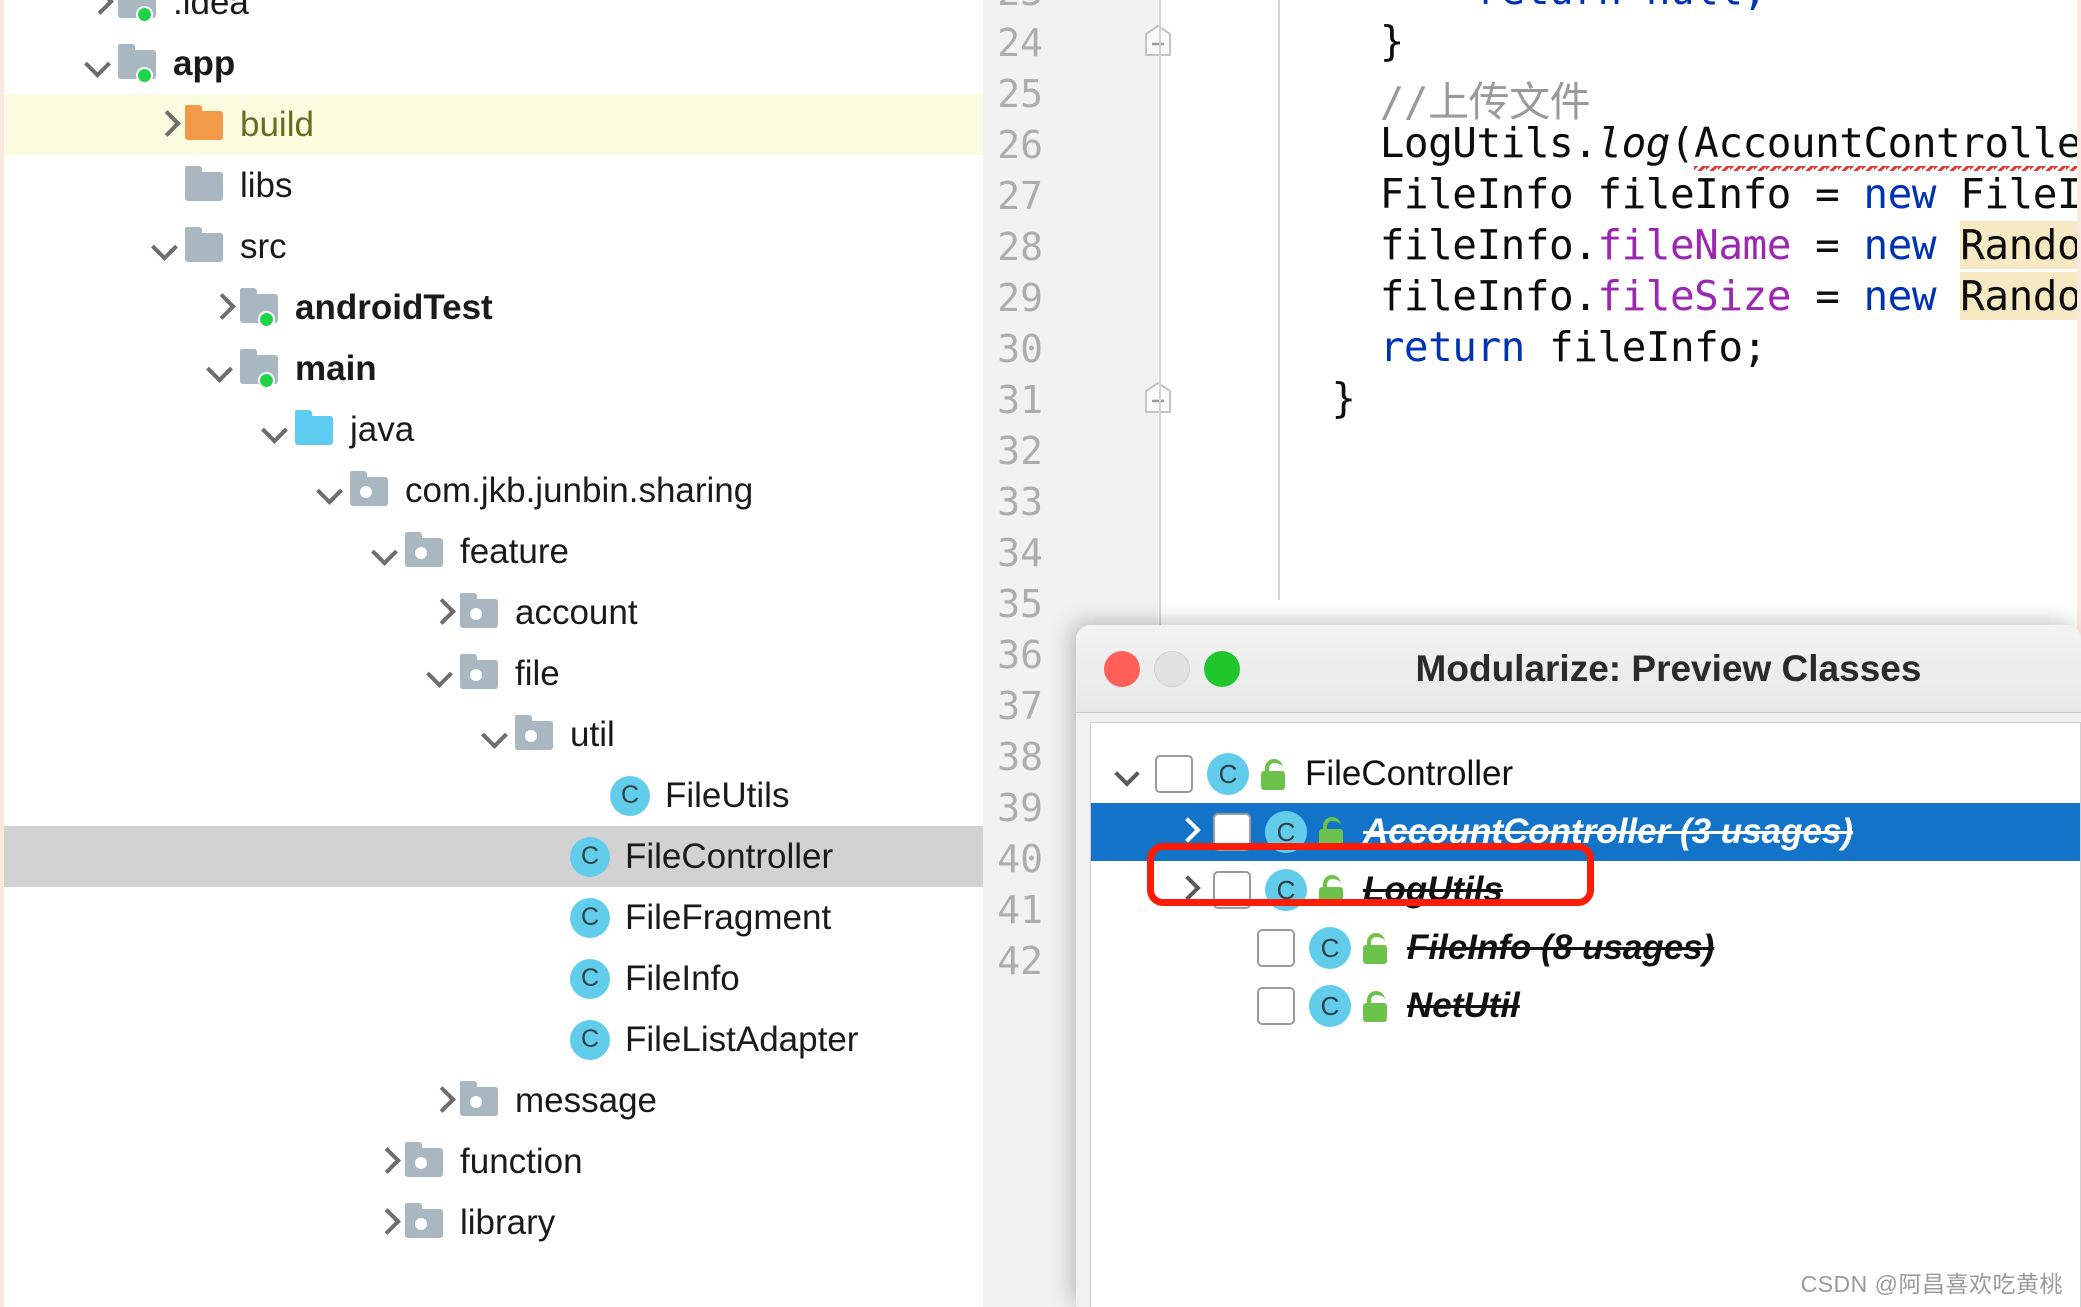 Image resolution: width=2081 pixels, height=1307 pixels. I want to click on tree-row-label: library, so click(508, 1222).